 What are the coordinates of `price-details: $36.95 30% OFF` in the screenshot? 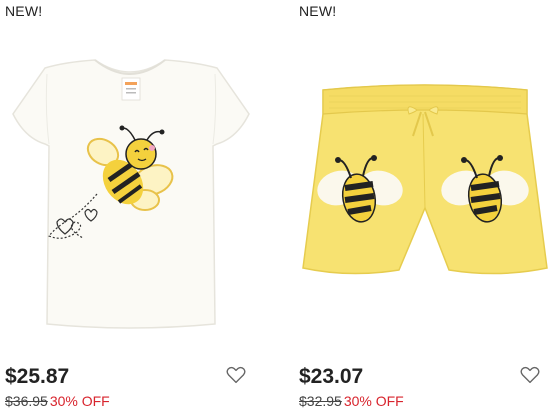 It's located at (57, 401).